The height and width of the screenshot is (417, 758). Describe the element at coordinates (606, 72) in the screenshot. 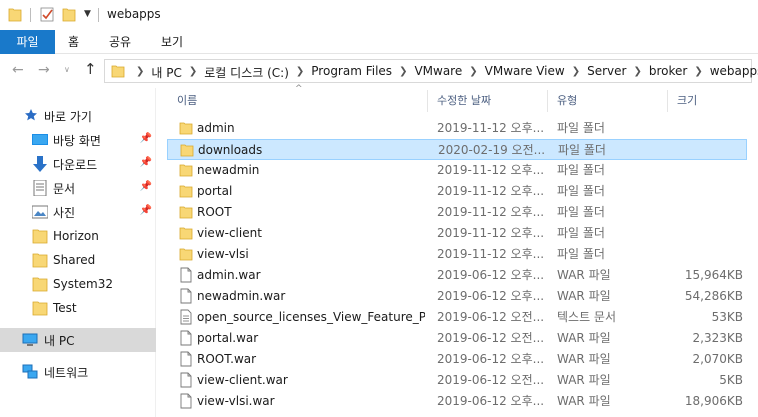

I see `breadcrumb-item: Server` at that location.